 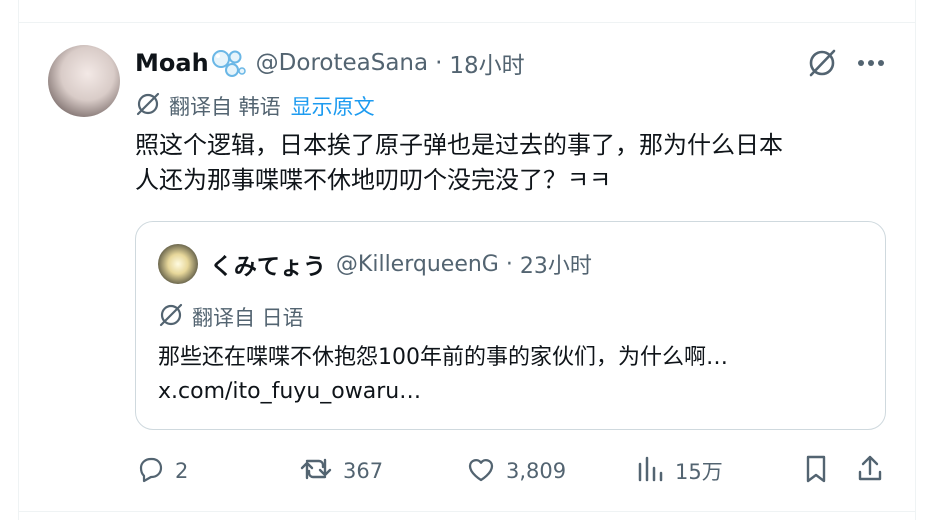 I want to click on reply-count: 2, so click(x=182, y=471).